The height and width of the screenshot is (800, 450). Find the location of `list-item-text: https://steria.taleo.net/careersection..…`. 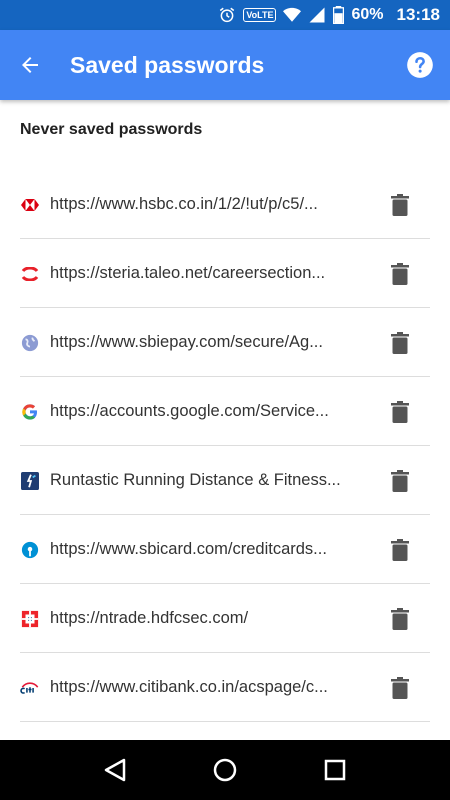

list-item-text: https://steria.taleo.net/careersection..… is located at coordinates (188, 273).